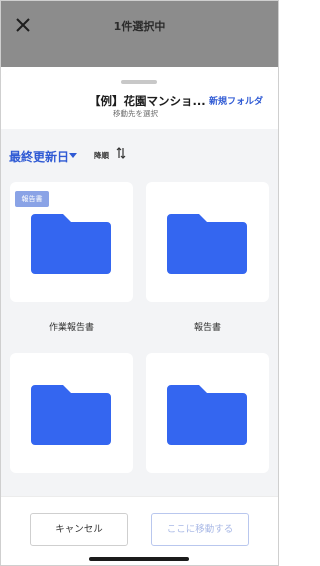 The image size is (320, 566). Describe the element at coordinates (39, 156) in the screenshot. I see `sort-field-dropdown: 最終更新日` at that location.